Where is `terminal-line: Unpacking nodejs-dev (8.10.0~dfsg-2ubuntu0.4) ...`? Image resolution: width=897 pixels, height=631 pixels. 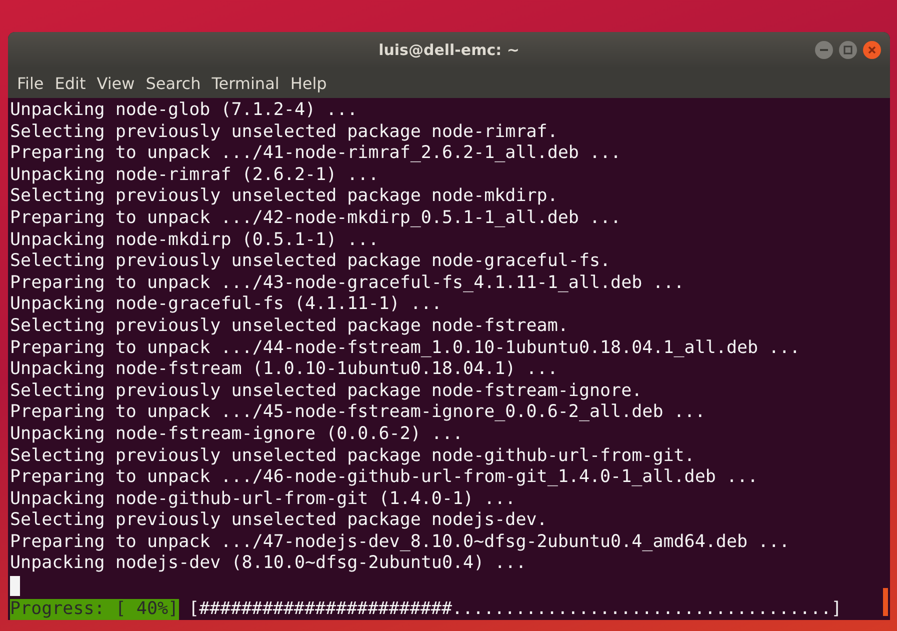 terminal-line: Unpacking nodejs-dev (8.10.0~dfsg-2ubuntu0.4) ... is located at coordinates (268, 564).